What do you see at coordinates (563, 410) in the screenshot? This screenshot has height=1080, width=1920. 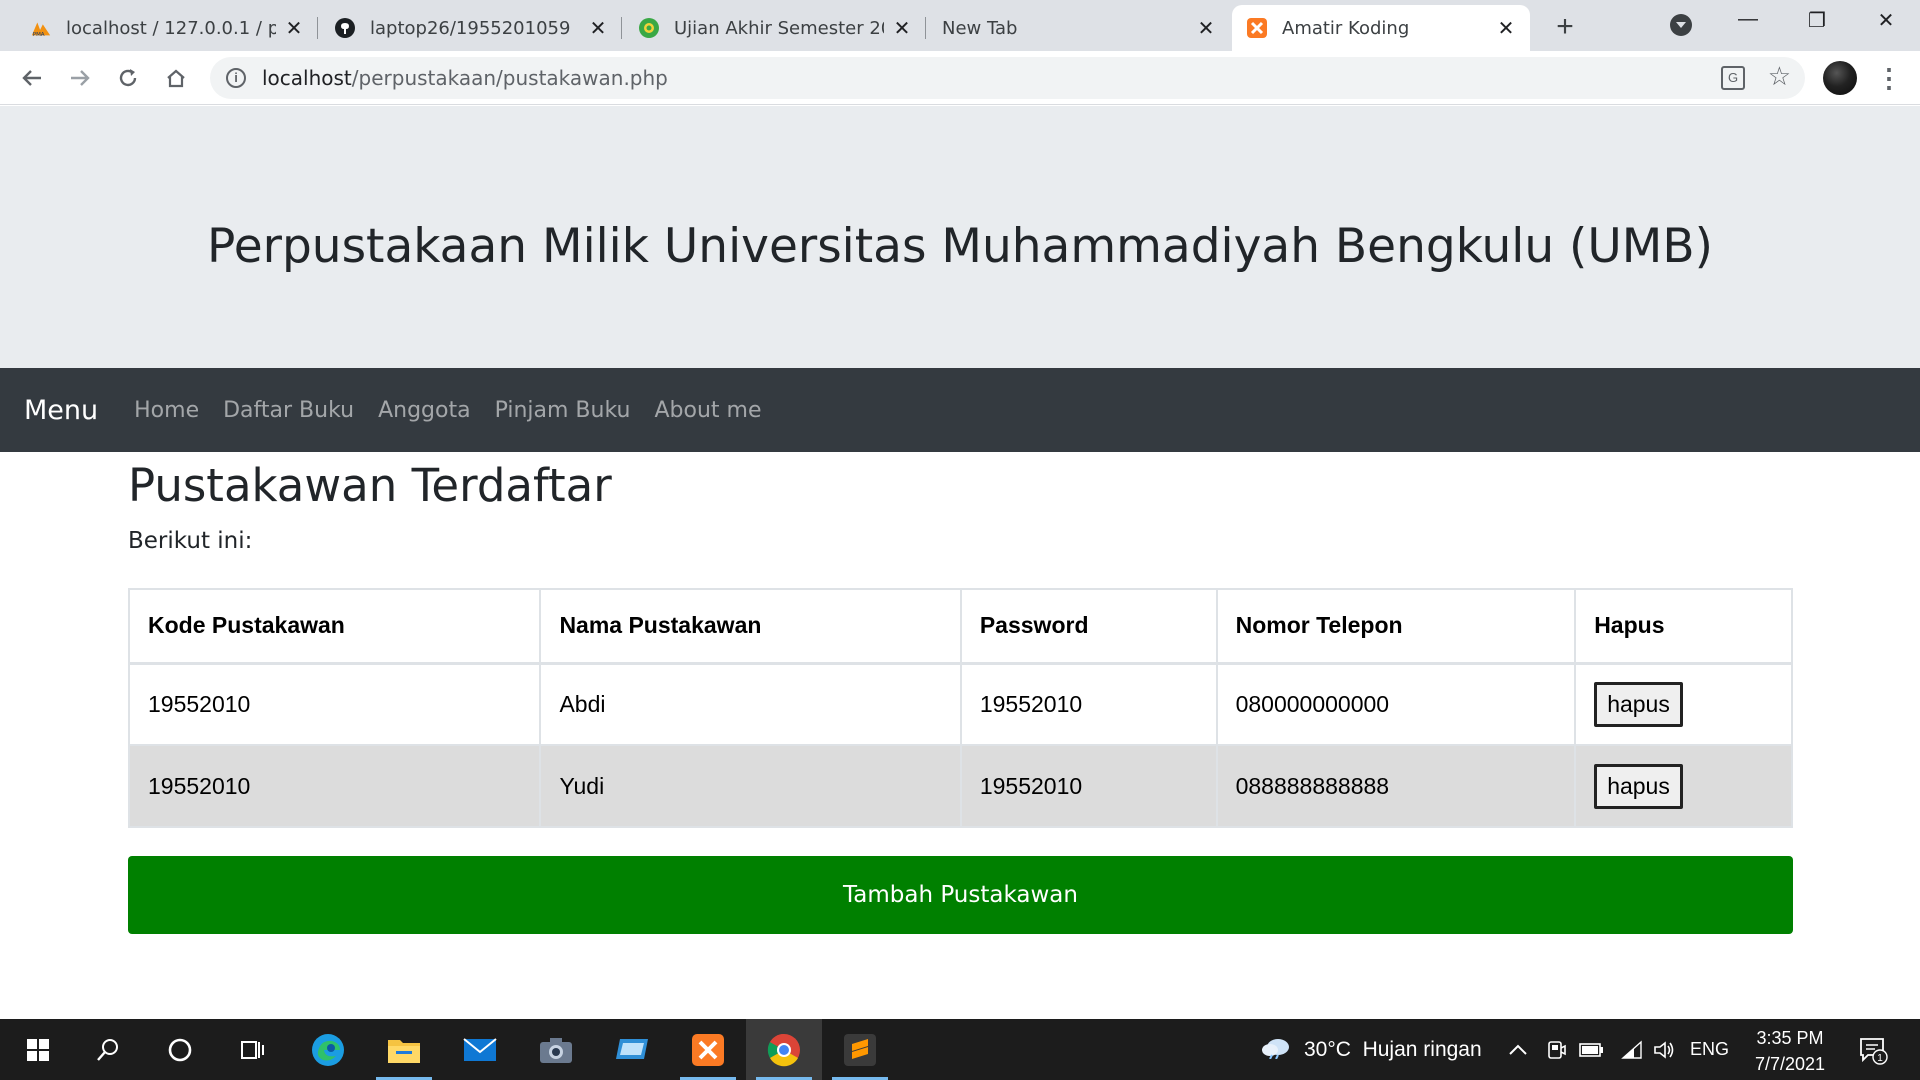 I see `nav-link-pinjam-buku: Pinjam Buku` at bounding box center [563, 410].